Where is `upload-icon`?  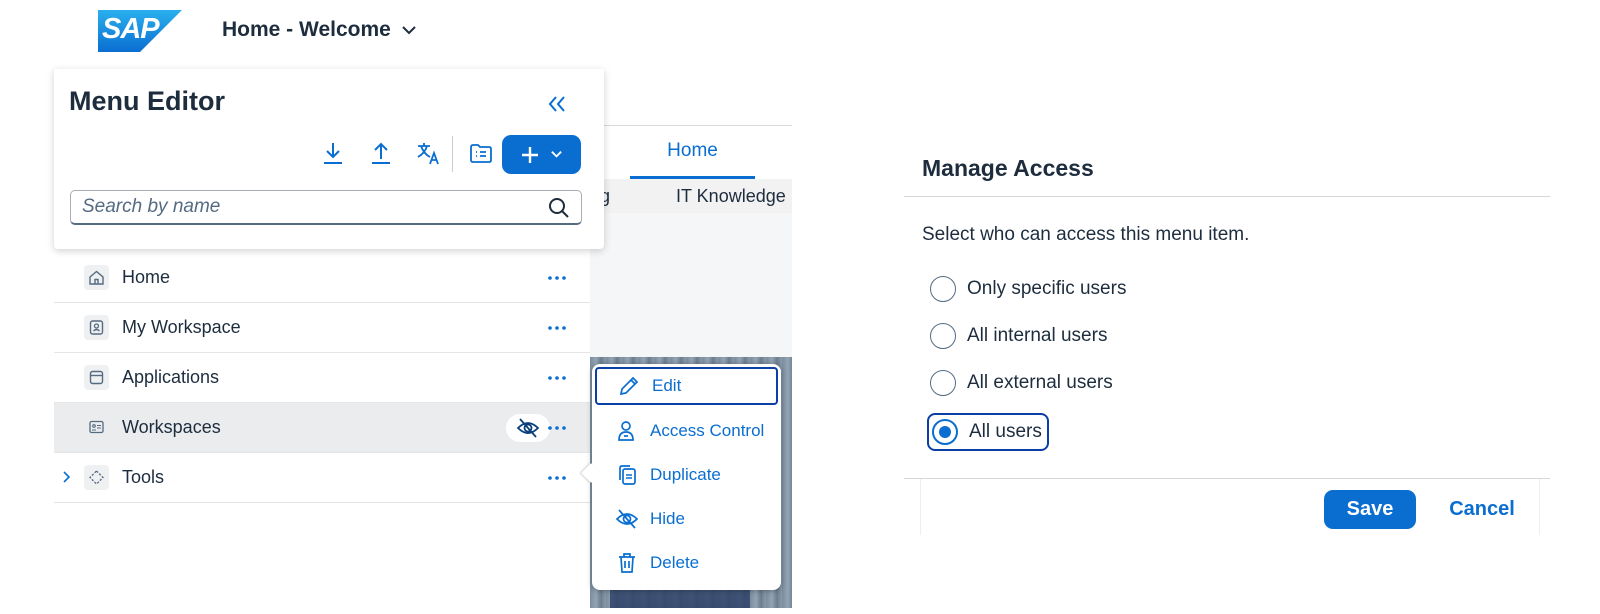 upload-icon is located at coordinates (381, 153).